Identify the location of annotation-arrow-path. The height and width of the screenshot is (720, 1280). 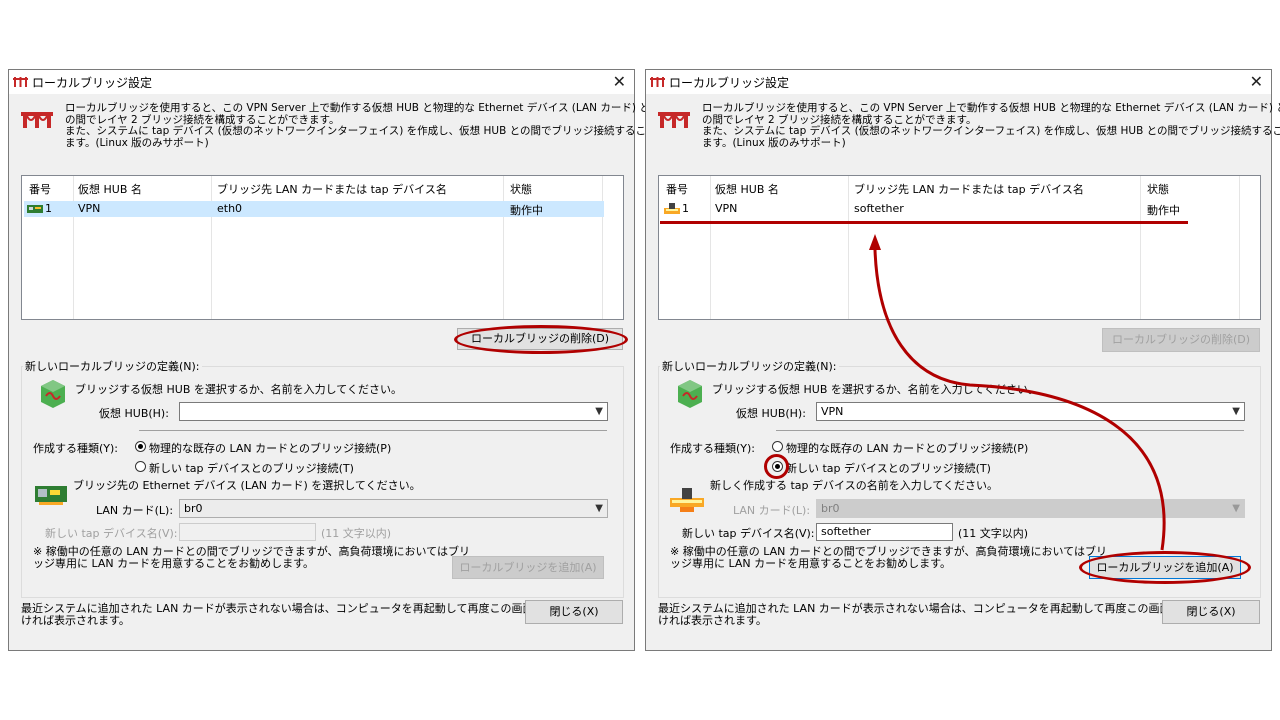
(1019, 400).